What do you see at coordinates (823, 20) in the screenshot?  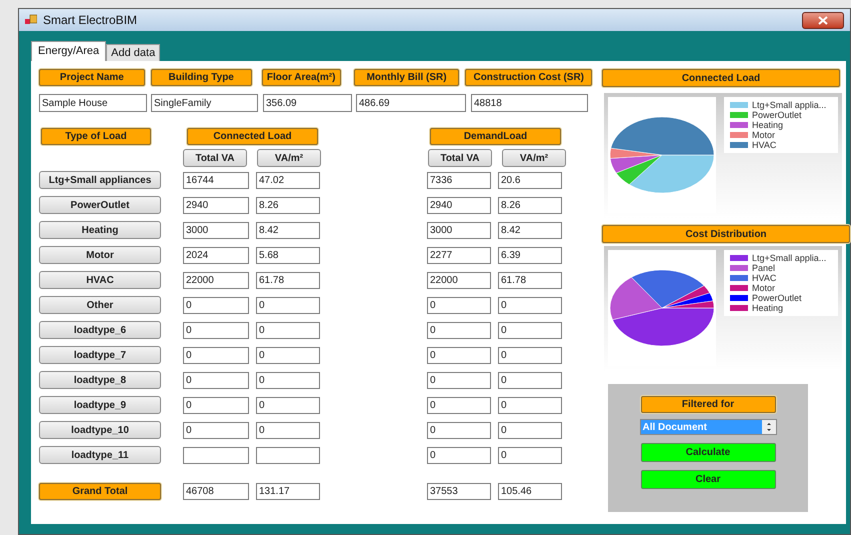 I see `close-button` at bounding box center [823, 20].